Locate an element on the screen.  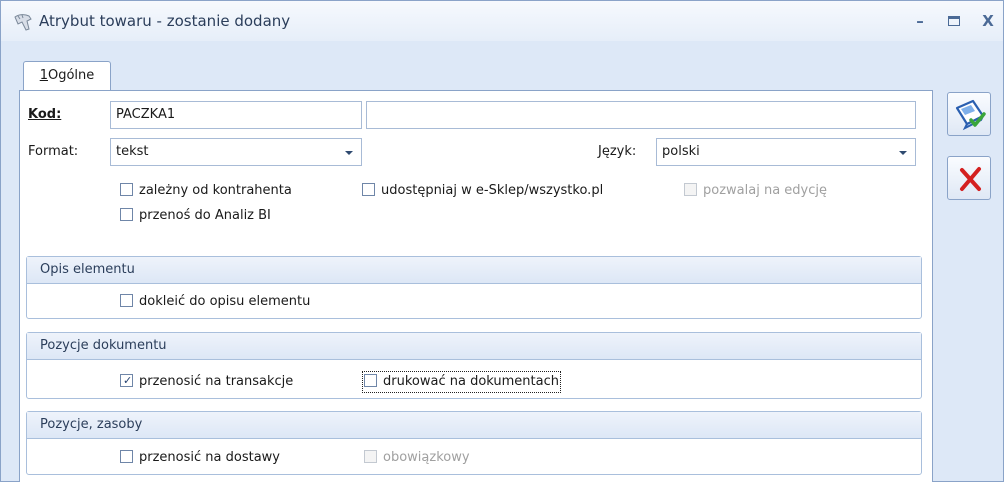
title-bar: Atrybut towaru - zostanie dodany – X is located at coordinates (502, 21).